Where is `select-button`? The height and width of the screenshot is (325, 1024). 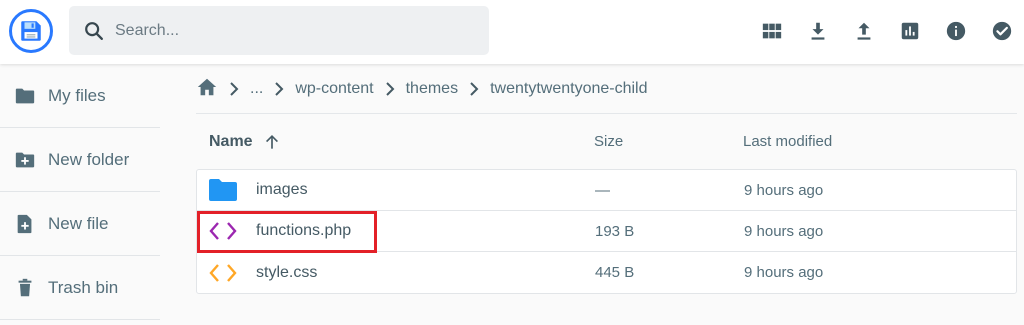
select-button is located at coordinates (1002, 31).